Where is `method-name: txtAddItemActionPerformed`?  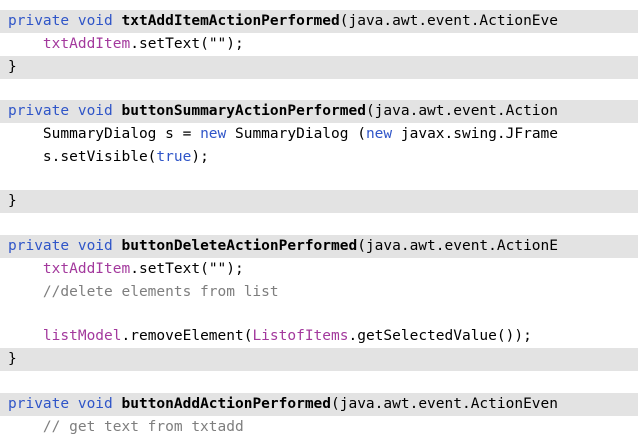
method-name: txtAddItemActionPerformed is located at coordinates (230, 21).